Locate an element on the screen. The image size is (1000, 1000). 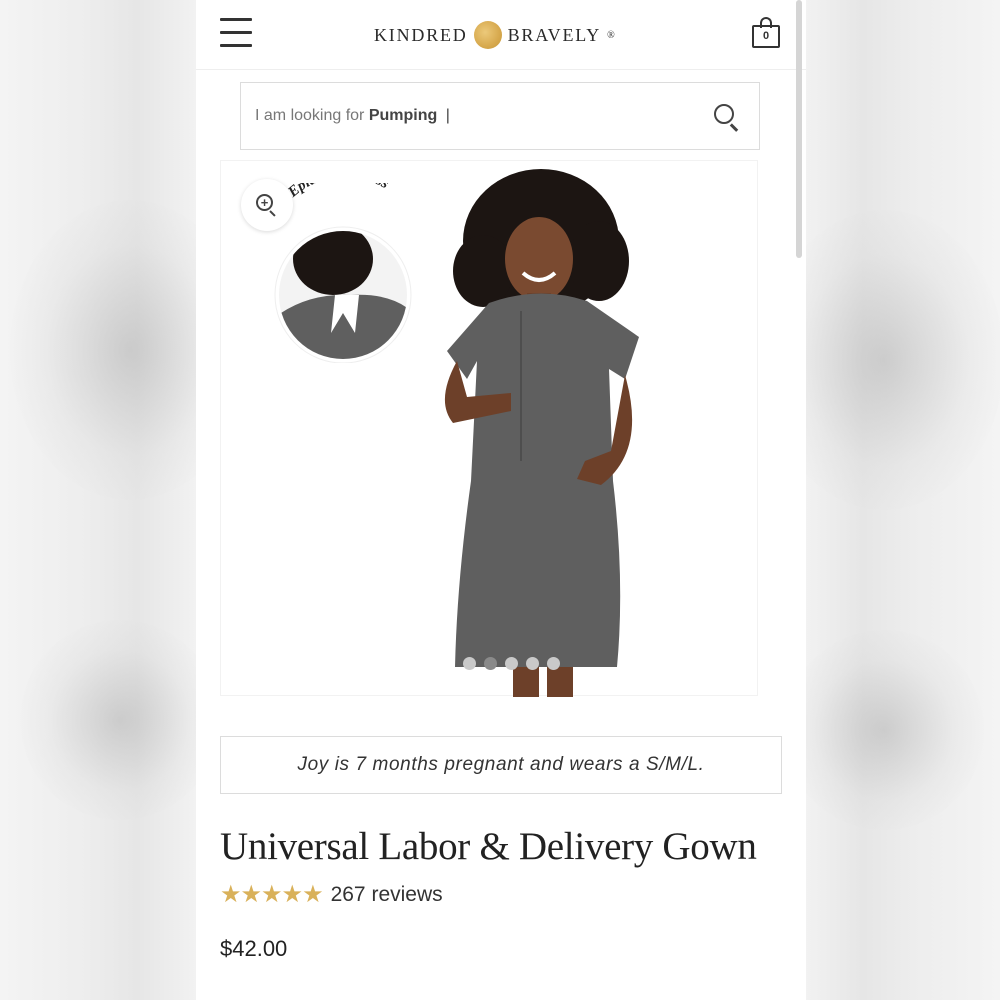
search-caret: | is located at coordinates (447, 115).